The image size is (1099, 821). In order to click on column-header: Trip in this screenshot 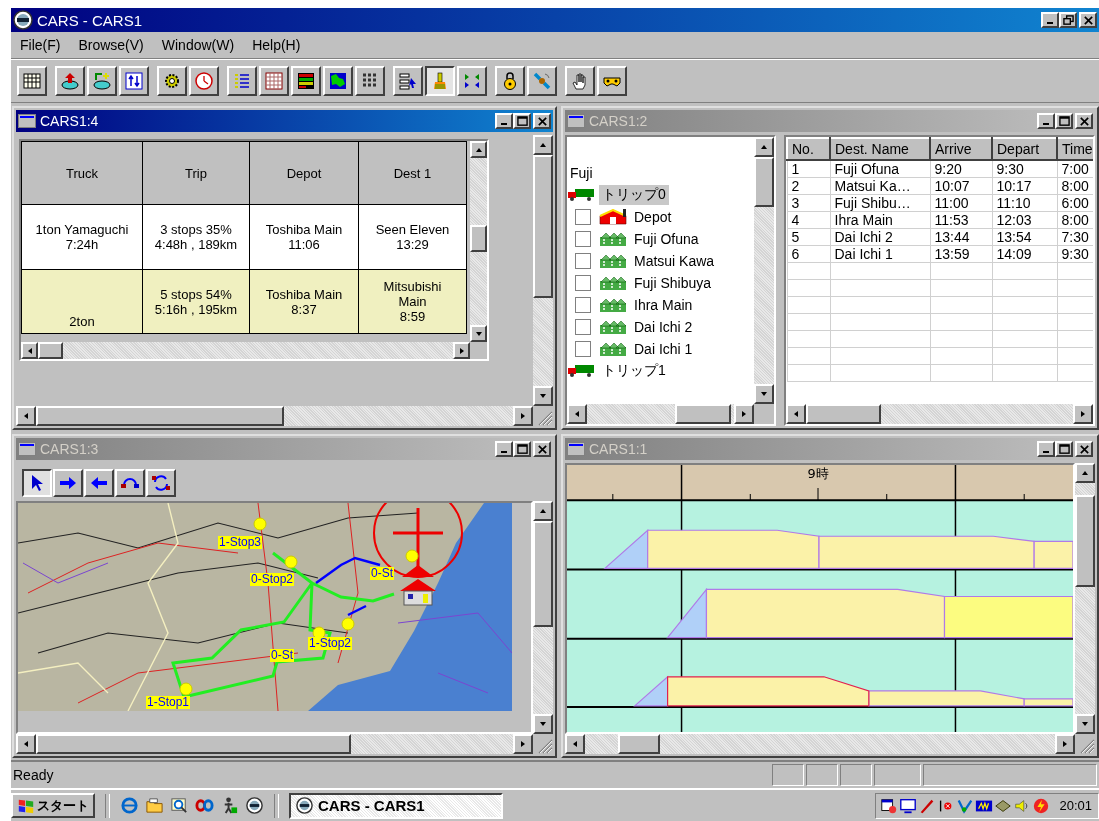, I will do `click(196, 173)`.